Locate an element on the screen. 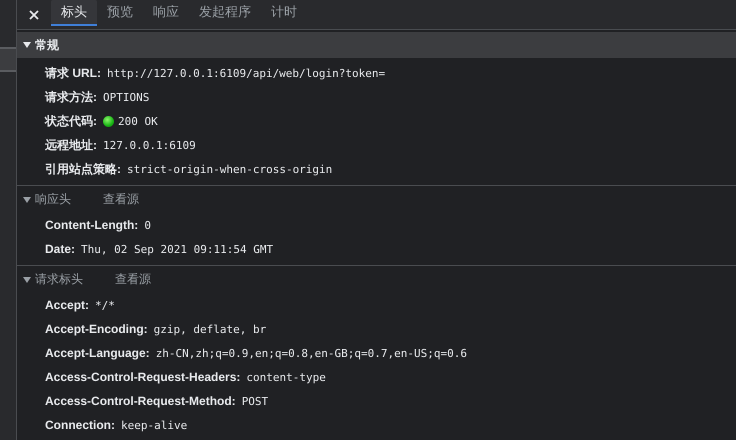 The width and height of the screenshot is (736, 440). header-name: 引用站点策略: is located at coordinates (83, 169).